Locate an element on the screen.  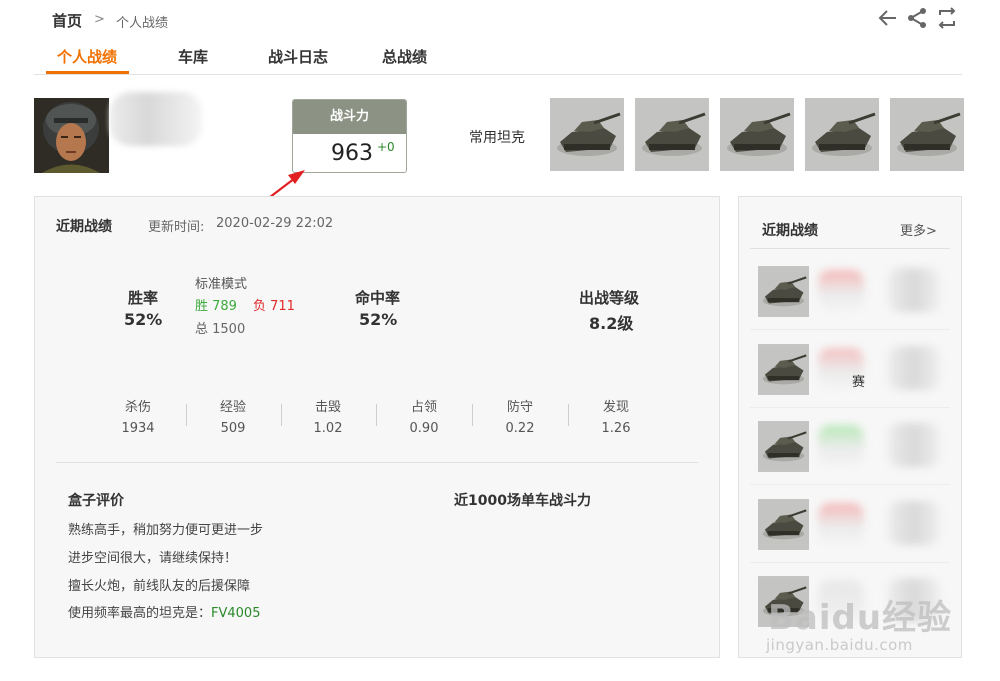
tab-garage: 车库 is located at coordinates (193, 56).